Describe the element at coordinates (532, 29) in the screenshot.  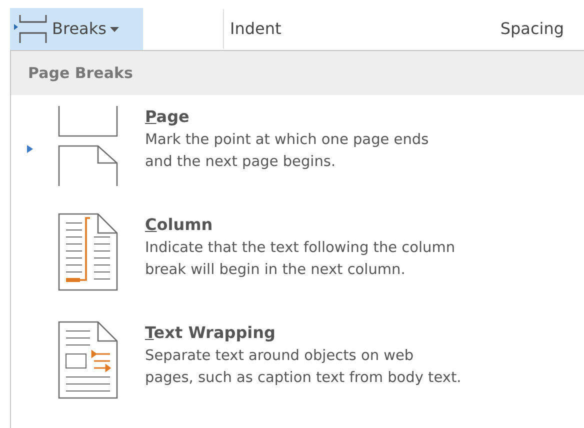
I see `spacing-label: Spacing` at that location.